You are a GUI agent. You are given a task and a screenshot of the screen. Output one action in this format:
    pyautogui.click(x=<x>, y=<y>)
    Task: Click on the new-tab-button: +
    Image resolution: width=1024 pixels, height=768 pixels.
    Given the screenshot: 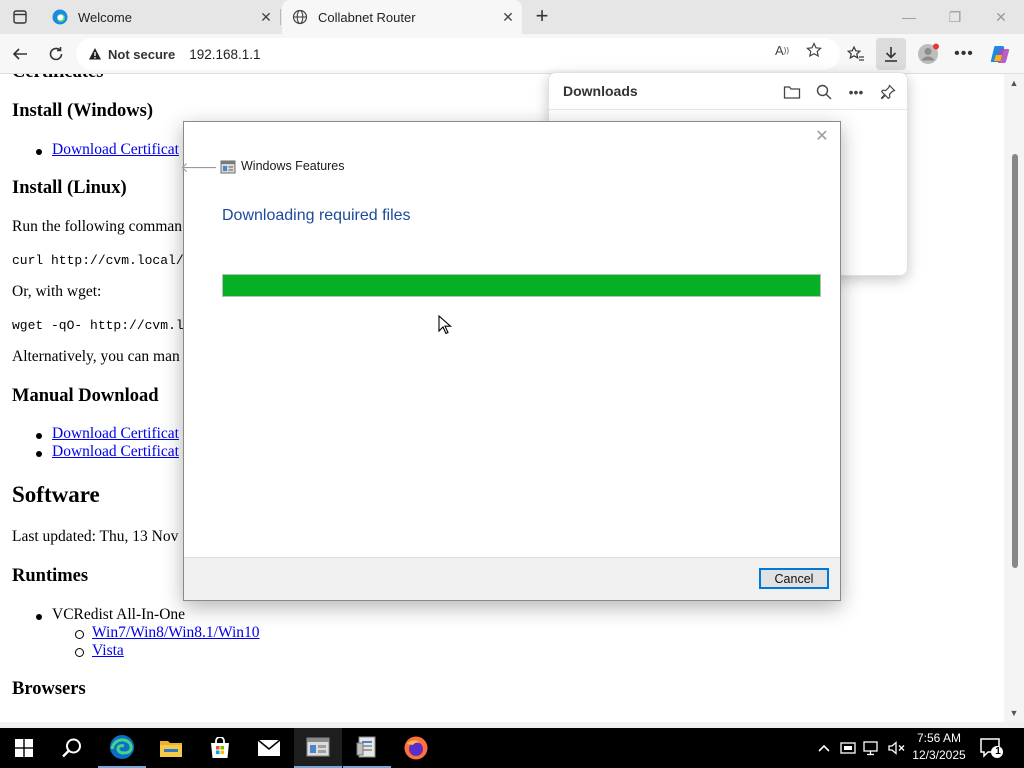 What is the action you would take?
    pyautogui.click(x=542, y=15)
    